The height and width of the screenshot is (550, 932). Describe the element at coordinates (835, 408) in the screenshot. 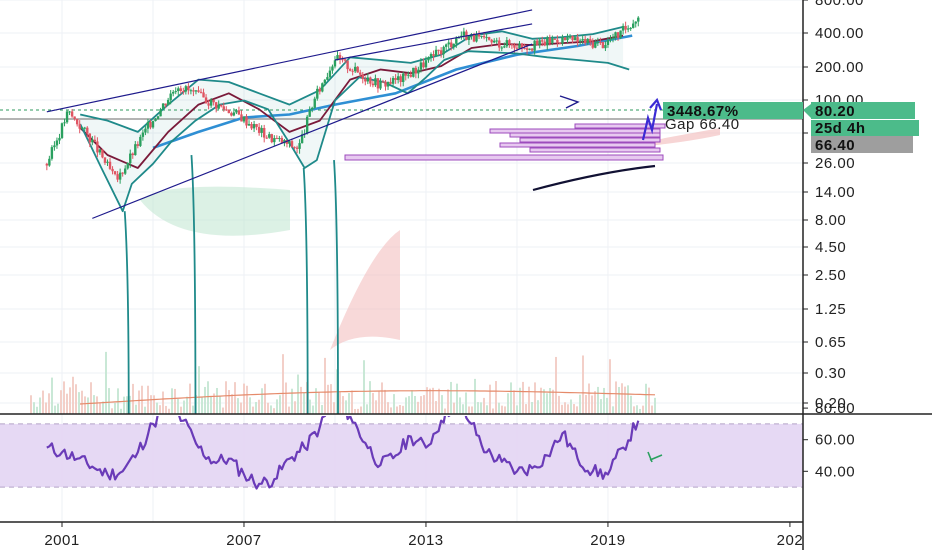

I see `rsi-axis-tick-label: 80.00` at that location.